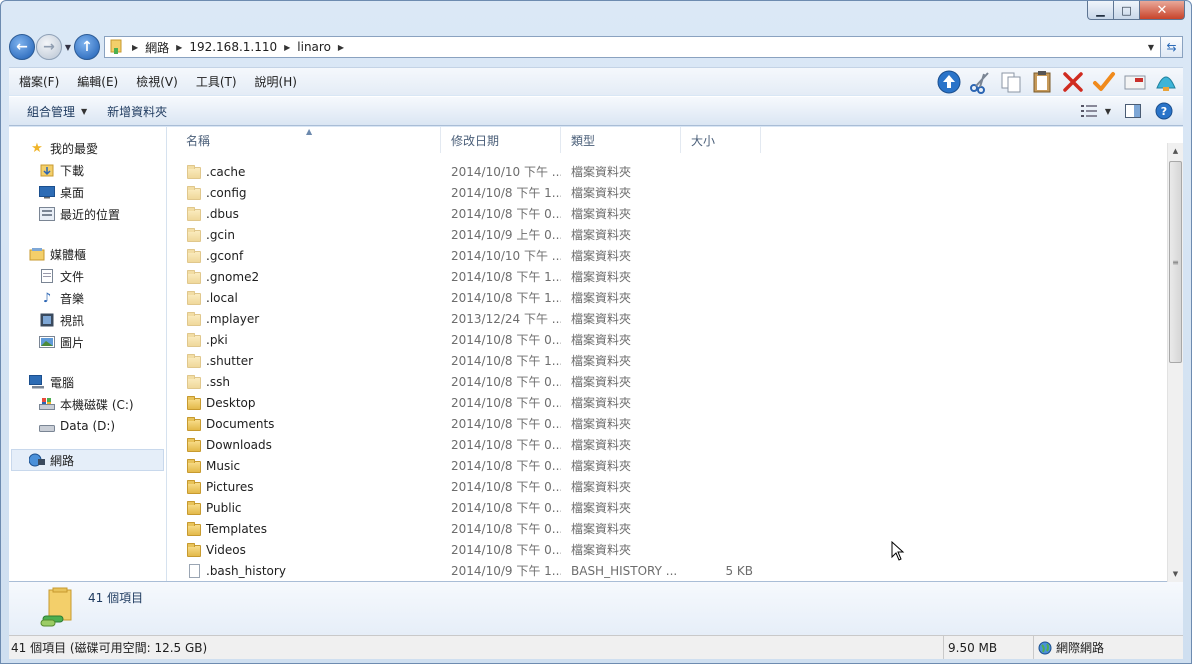 This screenshot has width=1192, height=664. Describe the element at coordinates (87, 460) in the screenshot. I see `nav-network: 網路` at that location.